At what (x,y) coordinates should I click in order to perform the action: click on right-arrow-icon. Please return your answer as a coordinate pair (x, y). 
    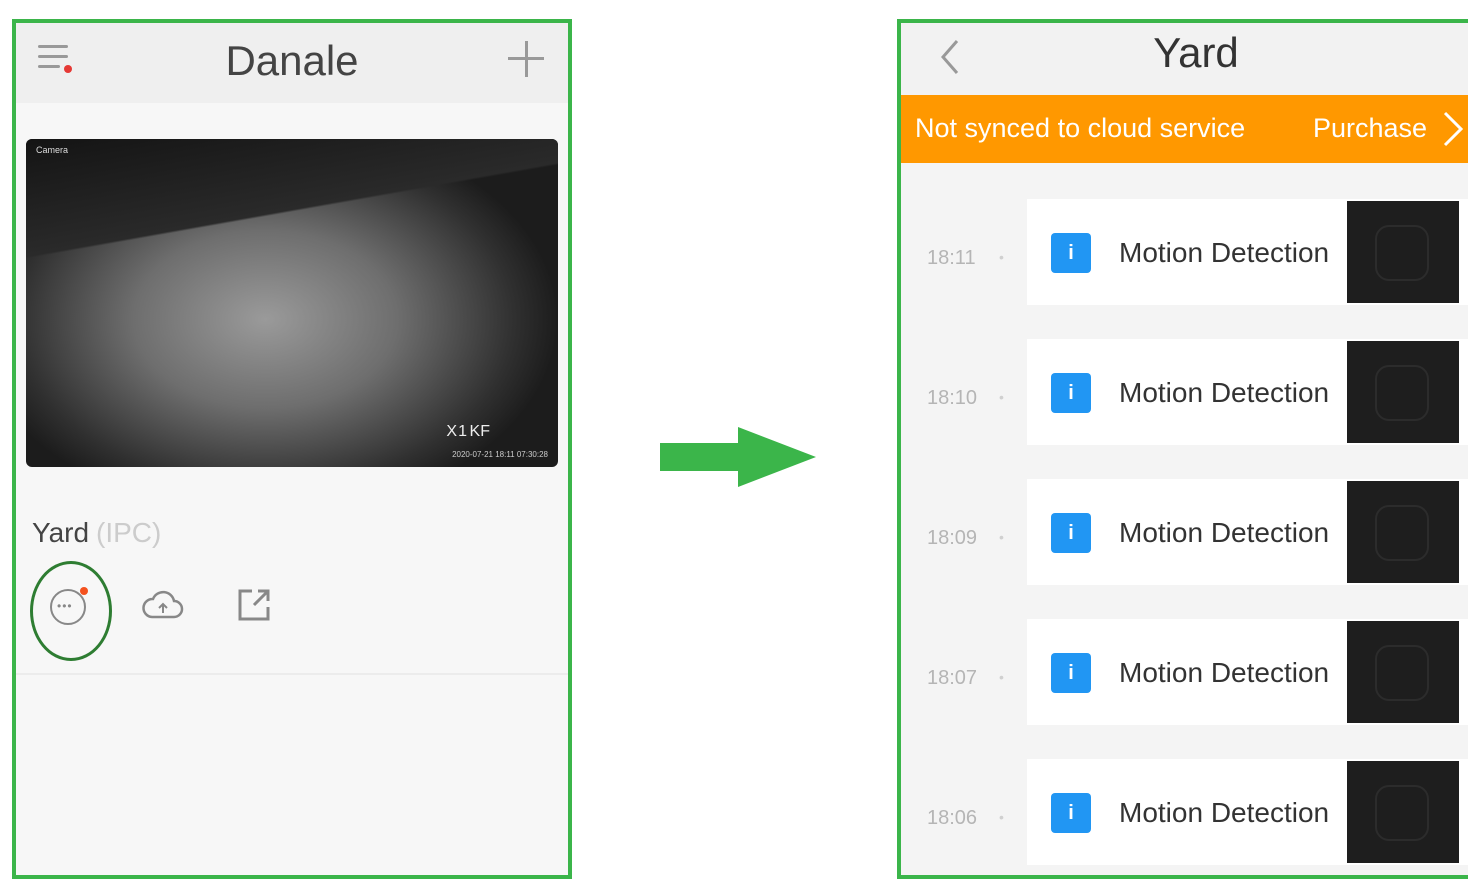
    Looking at the image, I should click on (738, 457).